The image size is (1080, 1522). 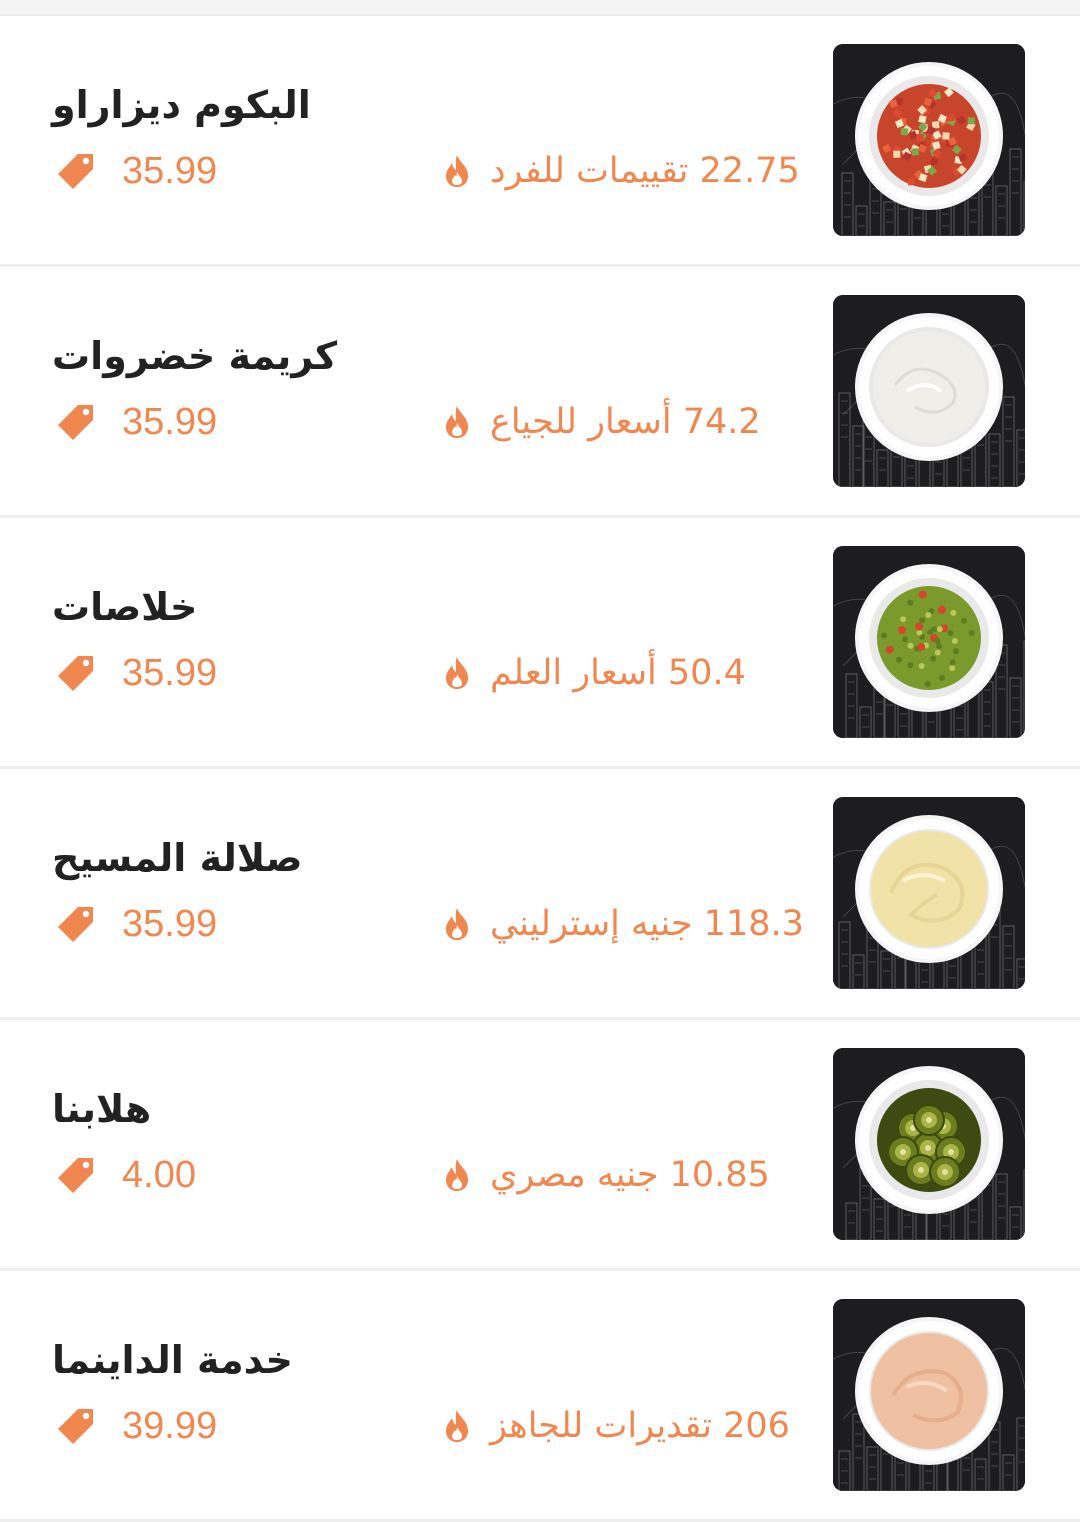 What do you see at coordinates (645, 171) in the screenshot?
I see `item-calories: 22.75 تقييمات للفرد` at bounding box center [645, 171].